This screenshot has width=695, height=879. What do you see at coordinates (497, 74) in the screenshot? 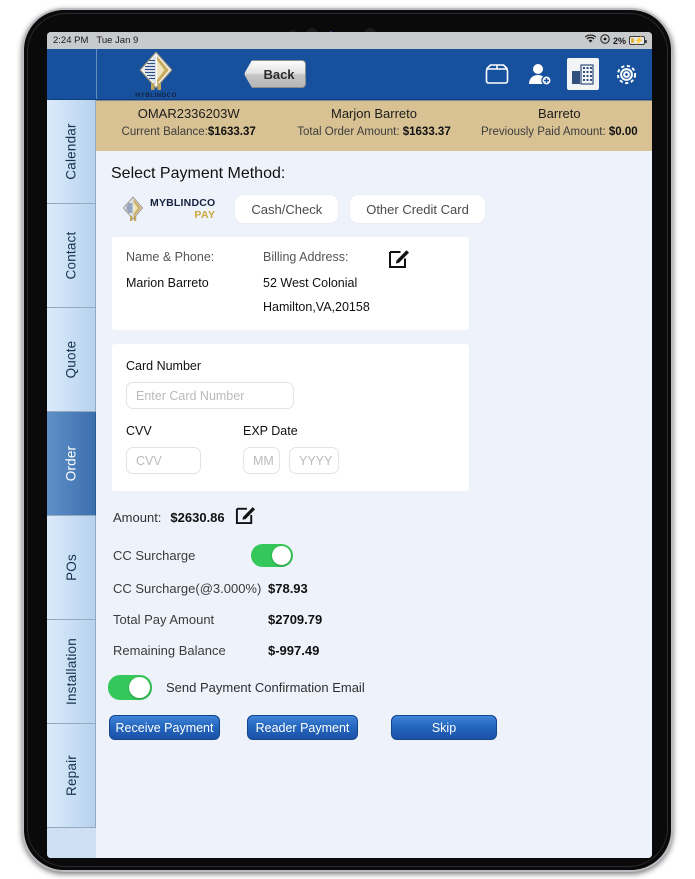
I see `box-icon` at bounding box center [497, 74].